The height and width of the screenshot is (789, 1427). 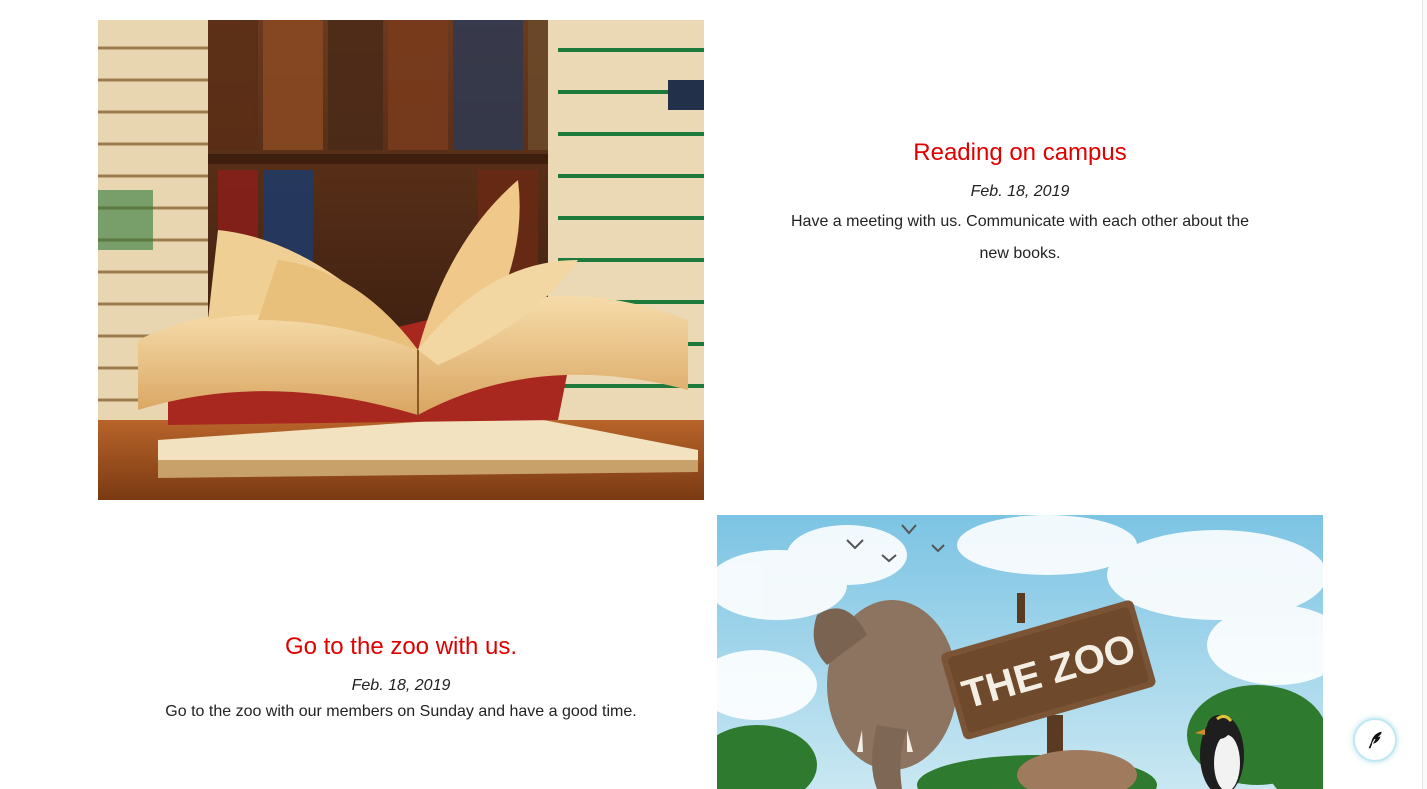 What do you see at coordinates (1424, 394) in the screenshot?
I see `scrollbar-track` at bounding box center [1424, 394].